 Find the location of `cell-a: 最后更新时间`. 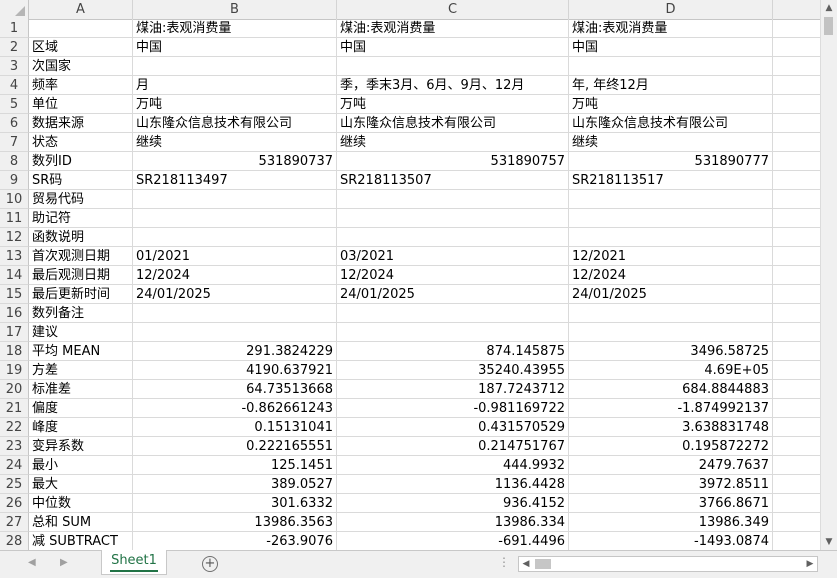

cell-a: 最后更新时间 is located at coordinates (81, 294).